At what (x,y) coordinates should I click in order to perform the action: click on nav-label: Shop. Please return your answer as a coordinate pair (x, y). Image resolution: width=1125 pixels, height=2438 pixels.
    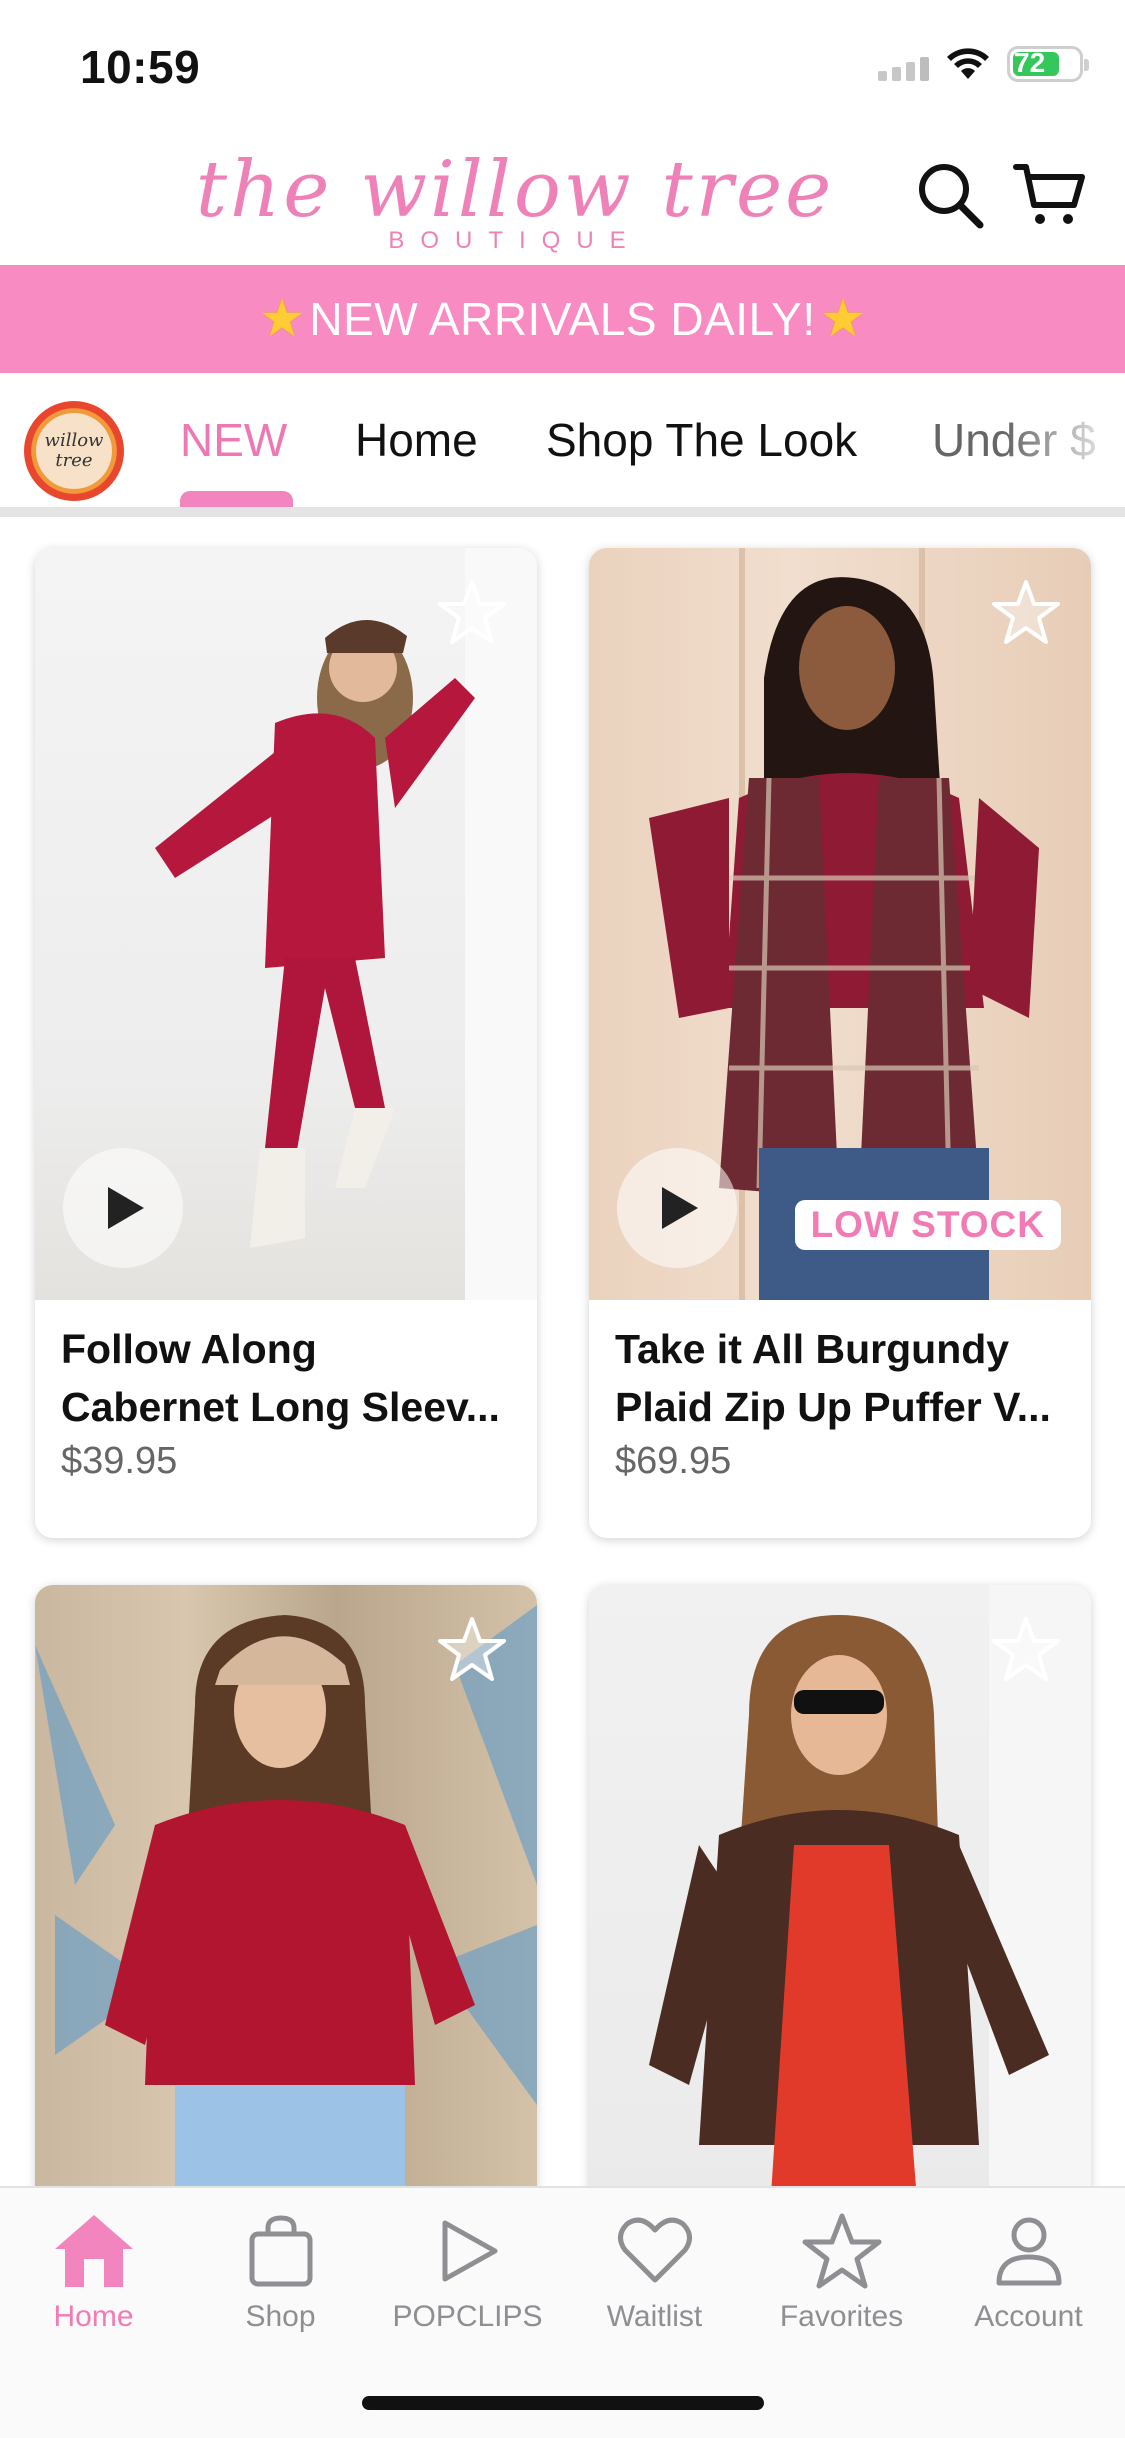
    Looking at the image, I should click on (280, 2316).